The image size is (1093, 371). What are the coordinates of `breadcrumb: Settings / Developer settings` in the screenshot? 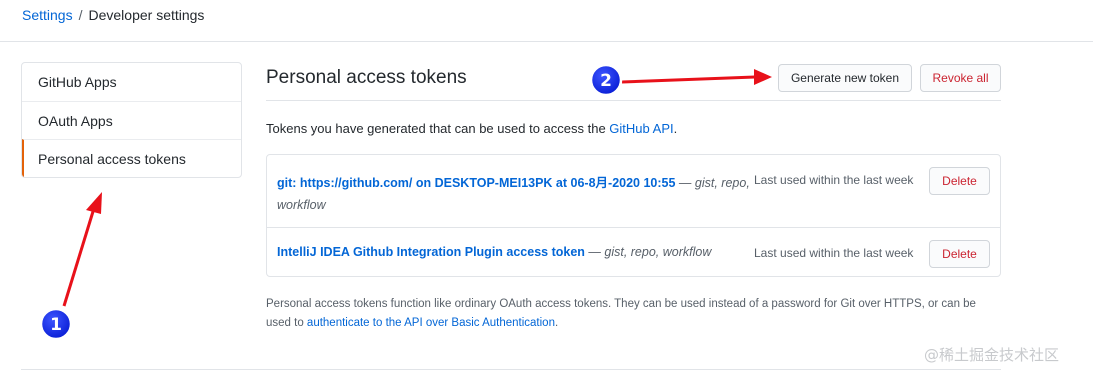 It's located at (113, 15).